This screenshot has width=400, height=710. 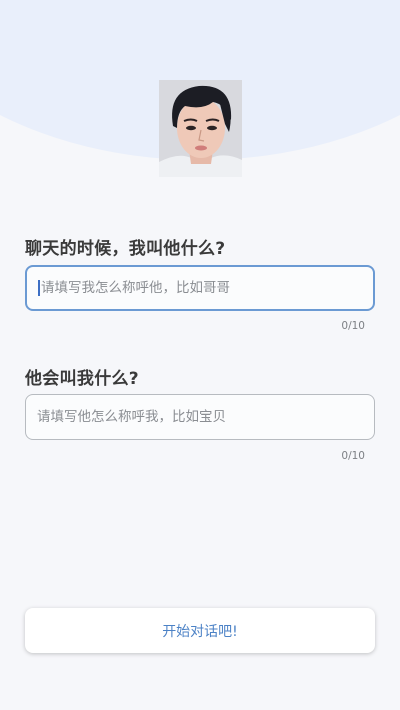 I want to click on my-nickname-input, so click(x=205, y=417).